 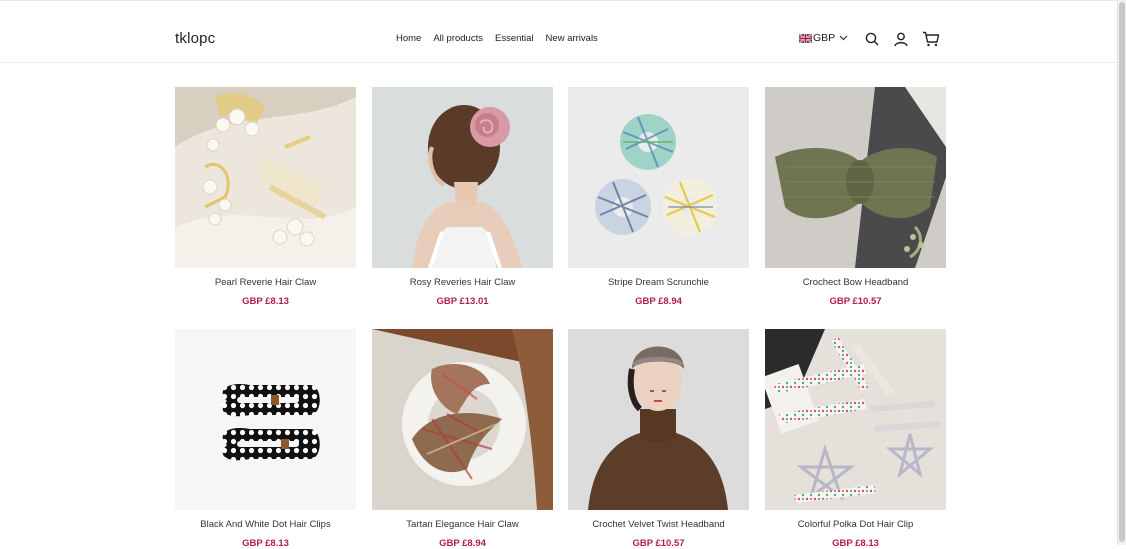 What do you see at coordinates (572, 38) in the screenshot?
I see `nav-new-arrivals: New arrivals` at bounding box center [572, 38].